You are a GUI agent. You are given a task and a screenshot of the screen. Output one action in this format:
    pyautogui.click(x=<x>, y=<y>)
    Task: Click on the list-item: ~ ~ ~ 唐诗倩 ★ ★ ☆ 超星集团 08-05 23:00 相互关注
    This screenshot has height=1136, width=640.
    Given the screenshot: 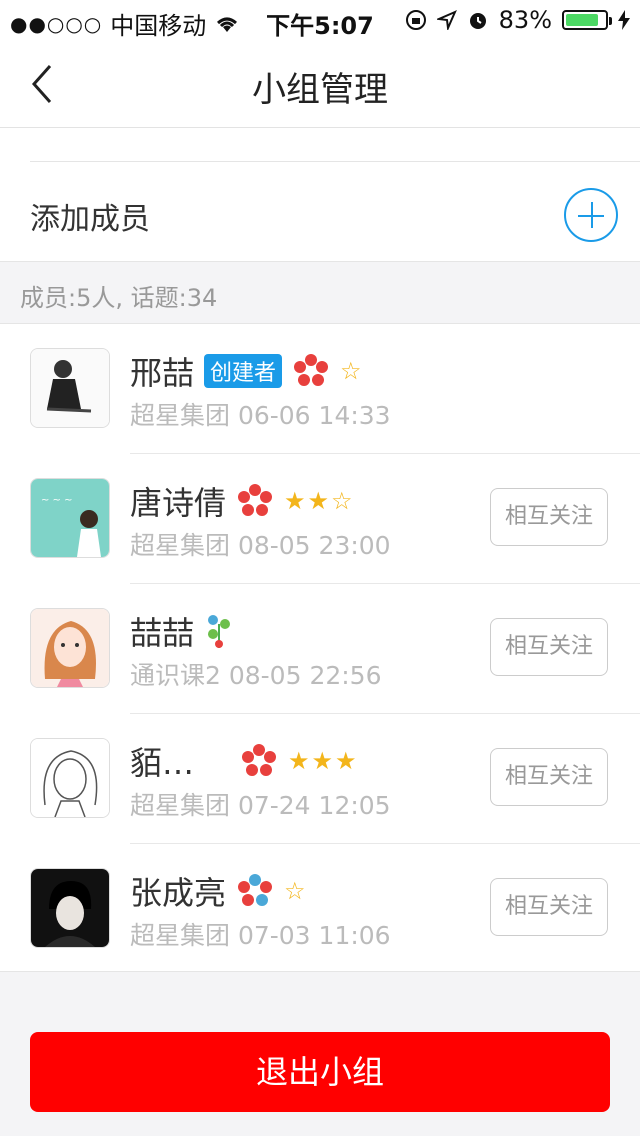 What is the action you would take?
    pyautogui.click(x=320, y=519)
    